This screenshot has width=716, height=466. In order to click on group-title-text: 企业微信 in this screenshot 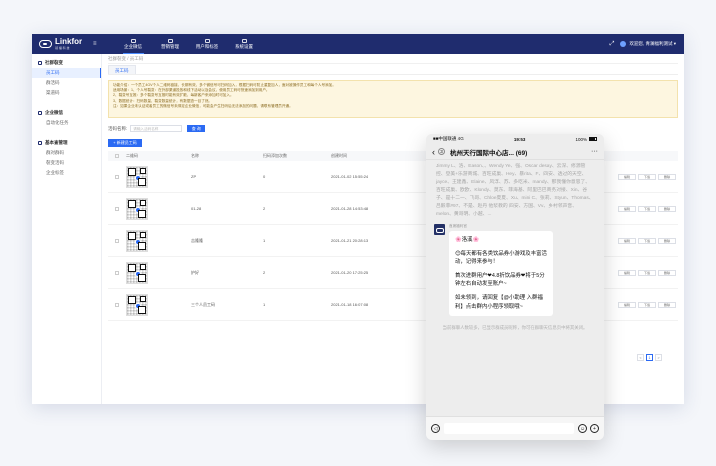, I will do `click(54, 112)`.